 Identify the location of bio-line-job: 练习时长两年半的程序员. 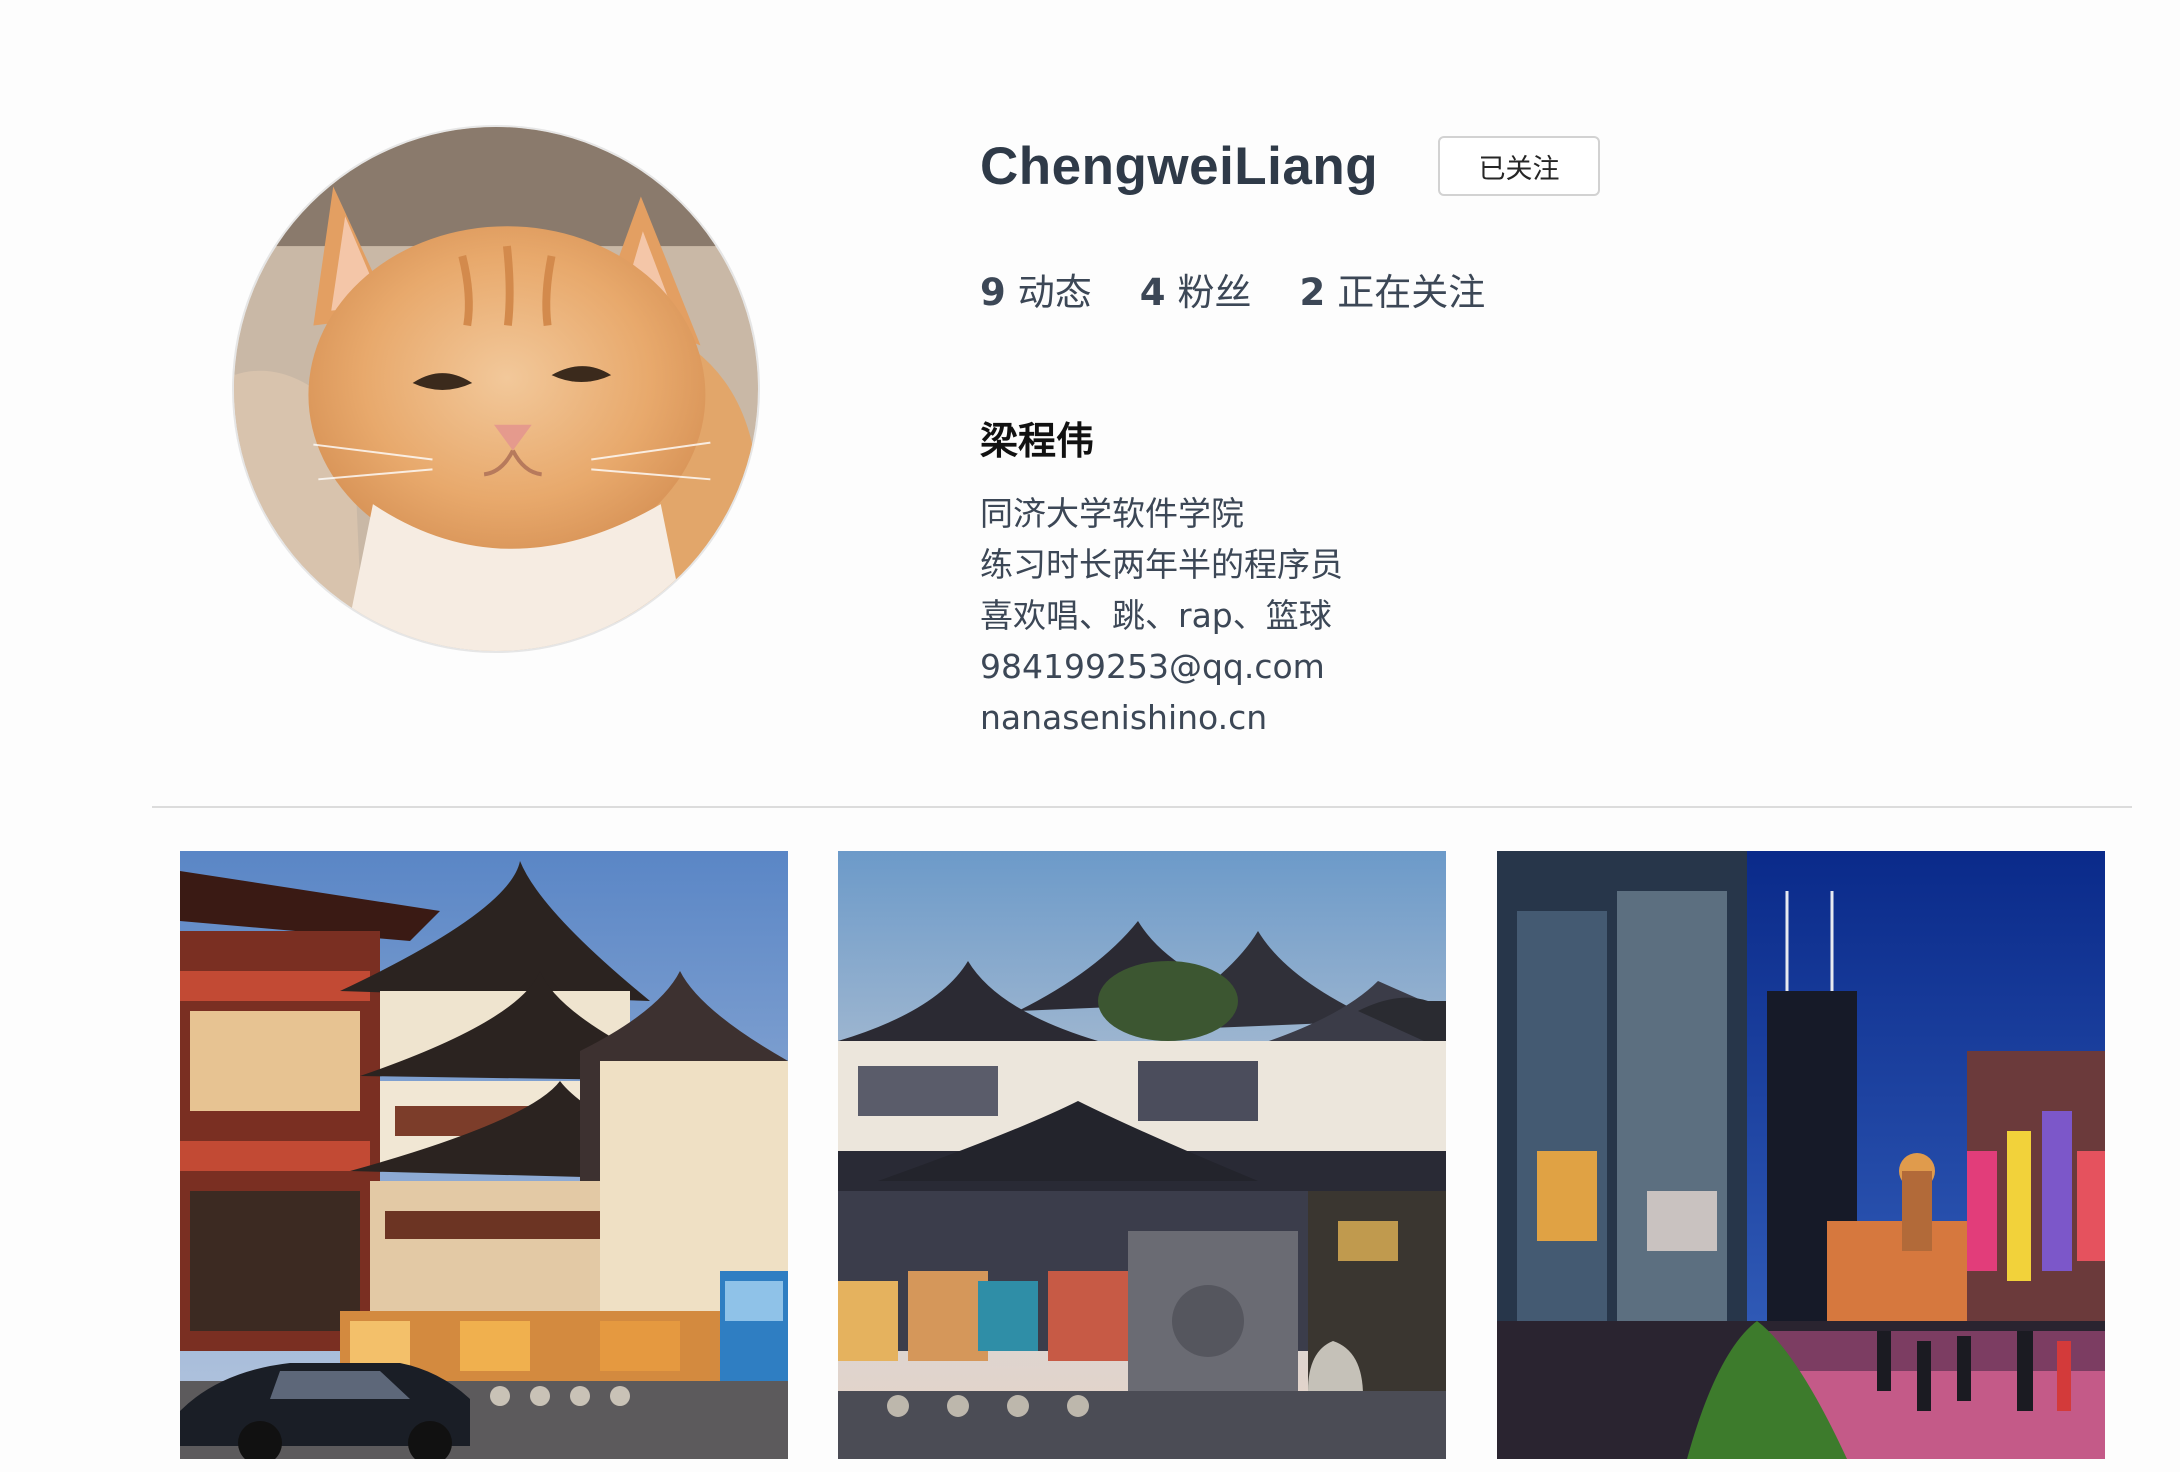
(1161, 564).